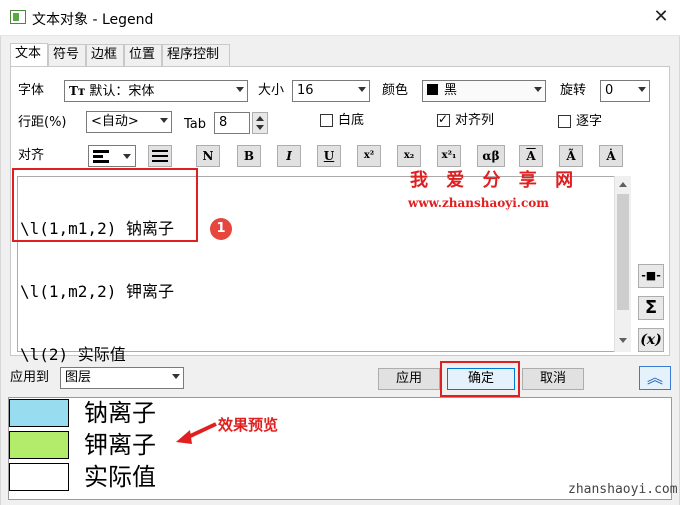 The height and width of the screenshot is (505, 680). I want to click on highlight-box-ok, so click(480, 379).